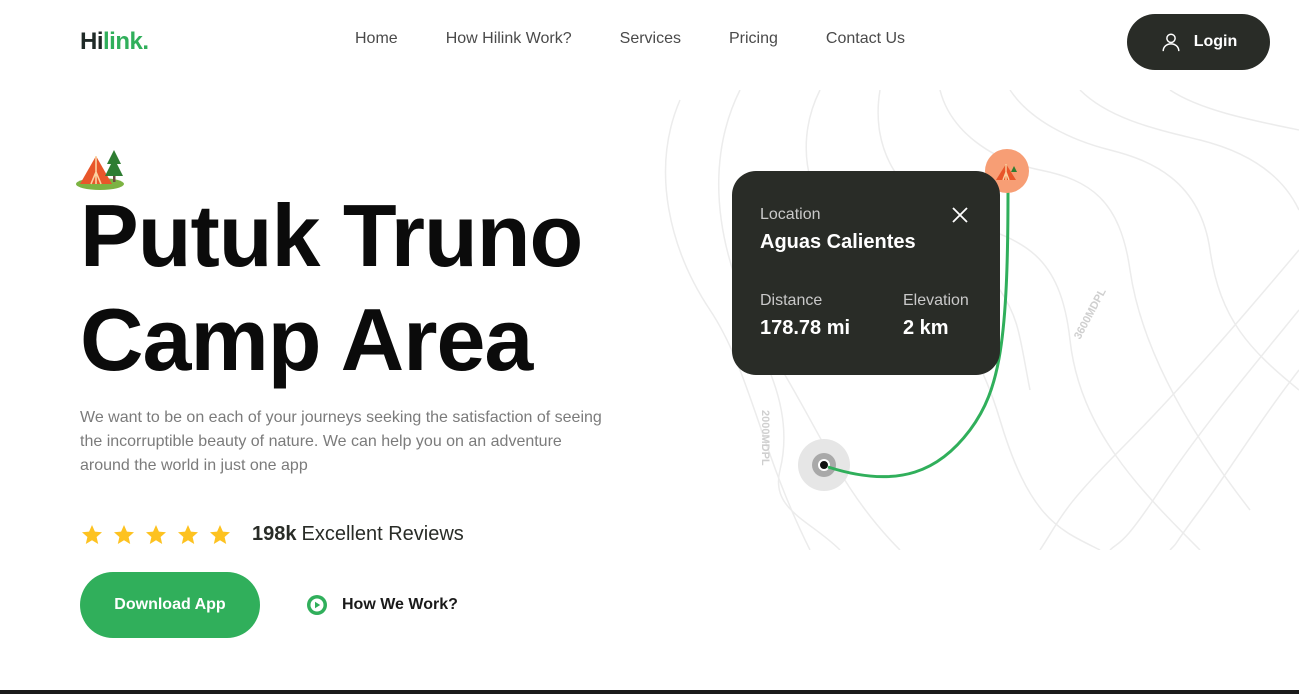 The width and height of the screenshot is (1299, 694). Describe the element at coordinates (1171, 42) in the screenshot. I see `user-icon` at that location.